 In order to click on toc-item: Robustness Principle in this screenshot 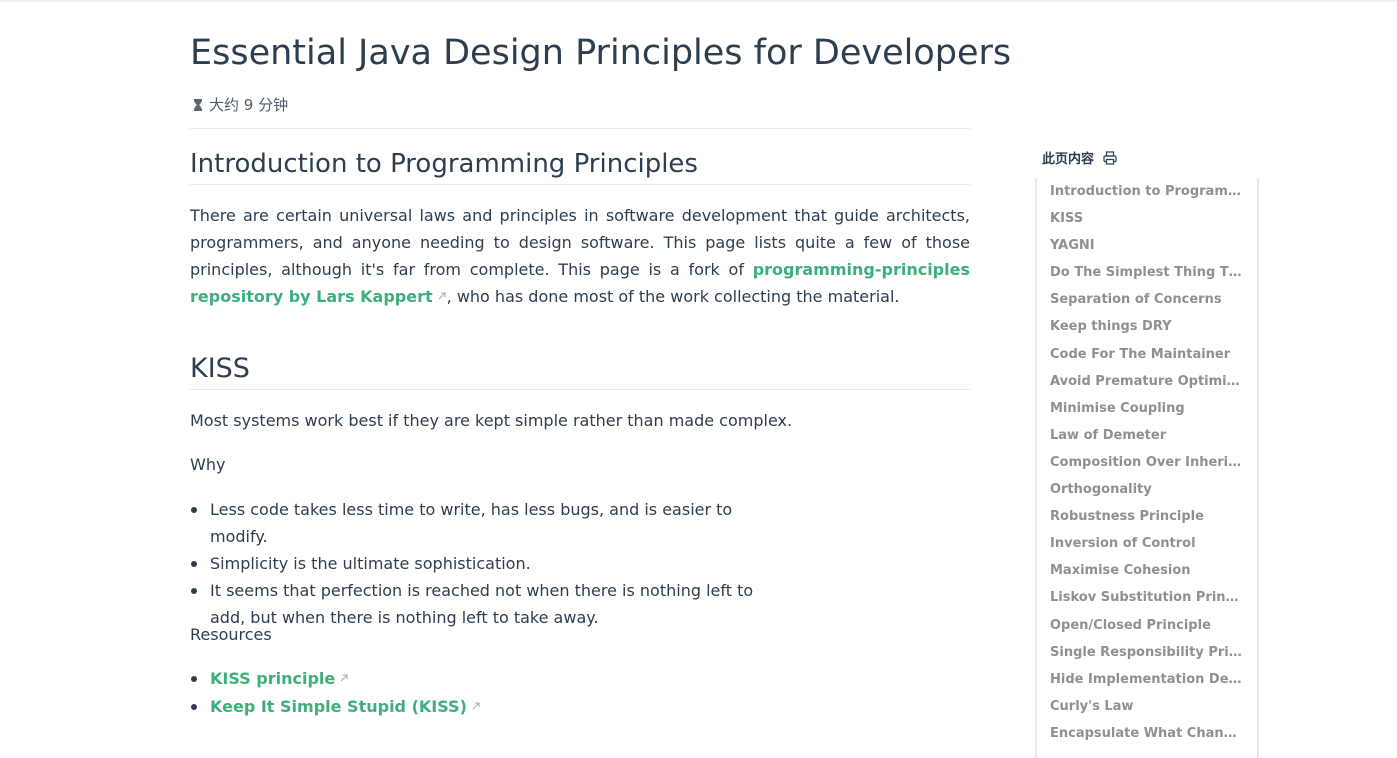, I will do `click(1147, 516)`.